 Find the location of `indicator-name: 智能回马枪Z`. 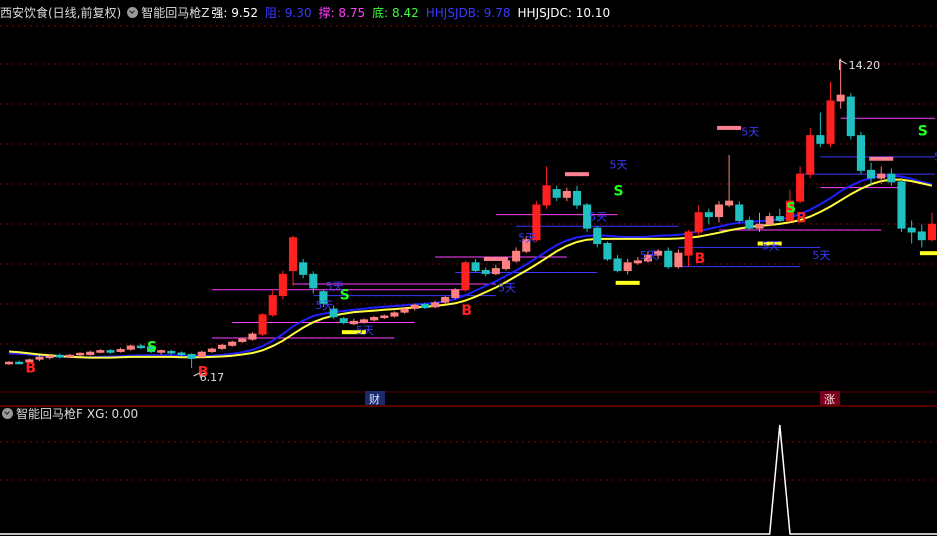

indicator-name: 智能回马枪Z is located at coordinates (175, 13).